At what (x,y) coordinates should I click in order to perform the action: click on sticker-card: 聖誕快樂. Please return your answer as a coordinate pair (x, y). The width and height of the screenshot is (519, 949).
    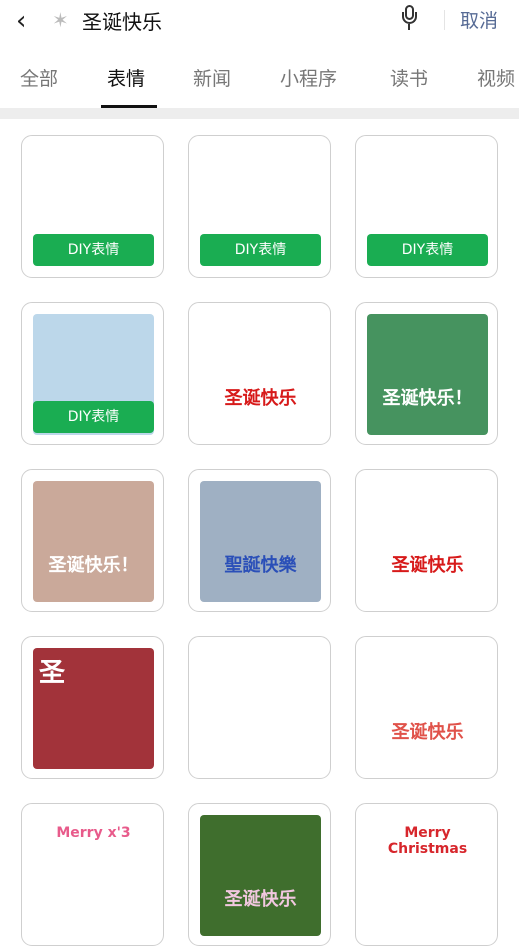
    Looking at the image, I should click on (259, 540).